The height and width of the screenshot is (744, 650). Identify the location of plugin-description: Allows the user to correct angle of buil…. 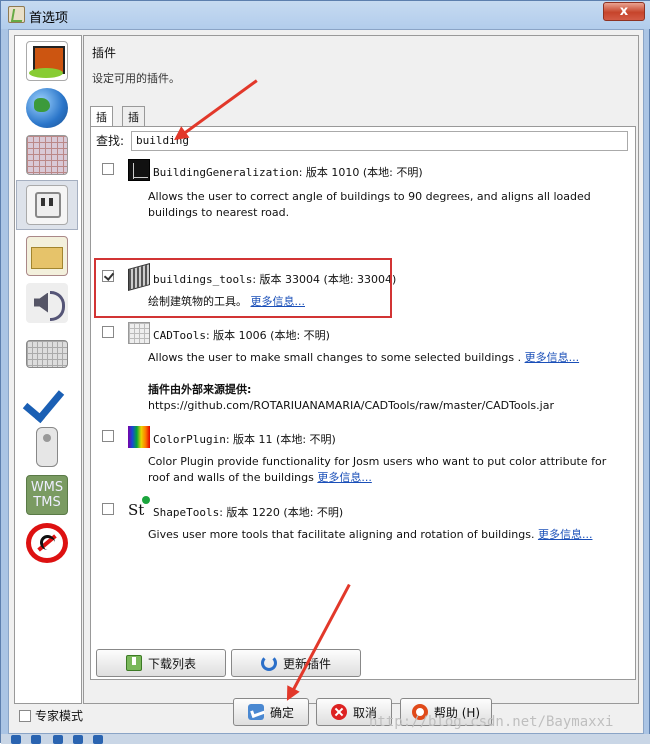
(369, 204).